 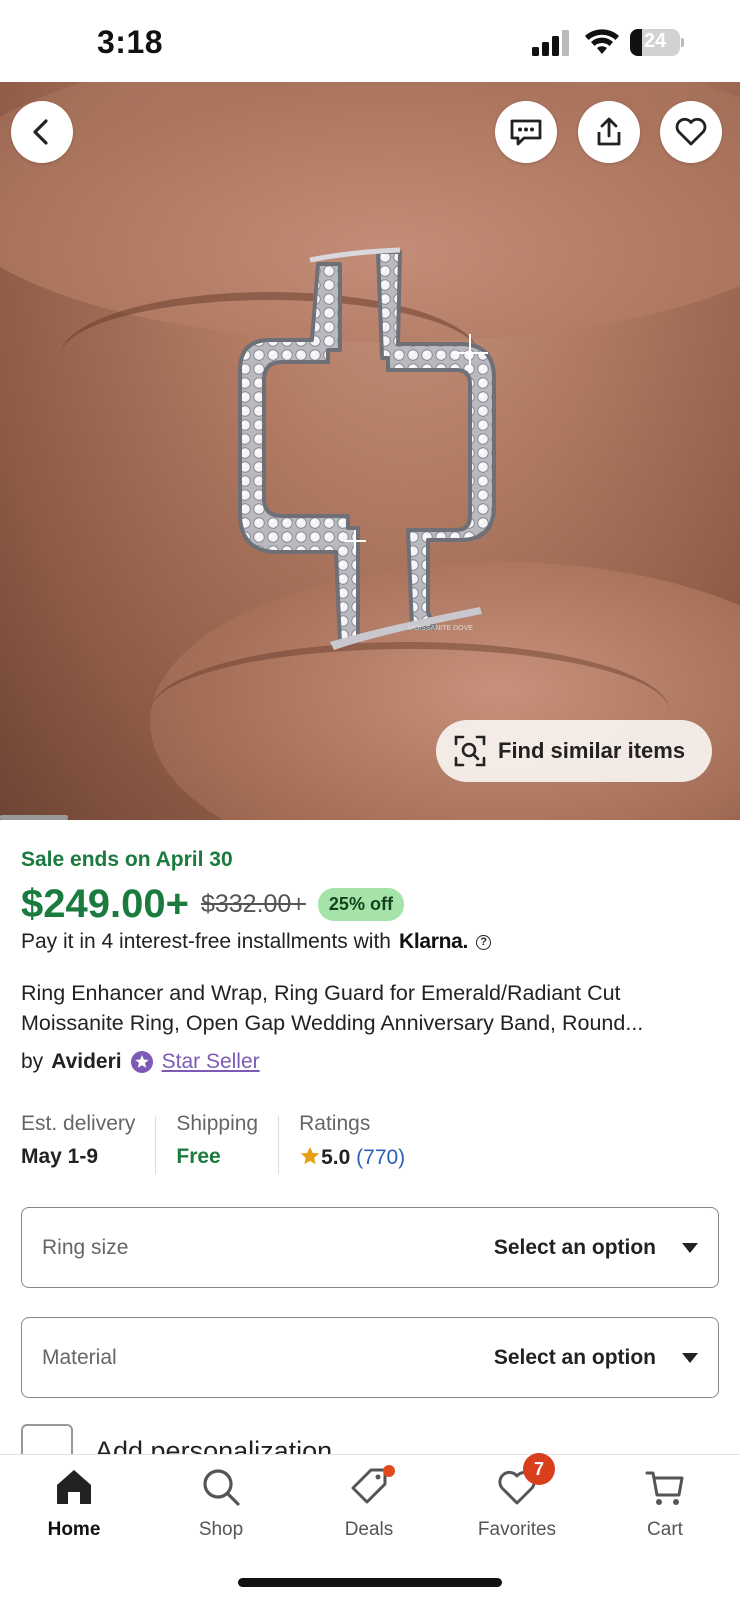 I want to click on nav-favorites: 7 Favorites, so click(x=517, y=1497).